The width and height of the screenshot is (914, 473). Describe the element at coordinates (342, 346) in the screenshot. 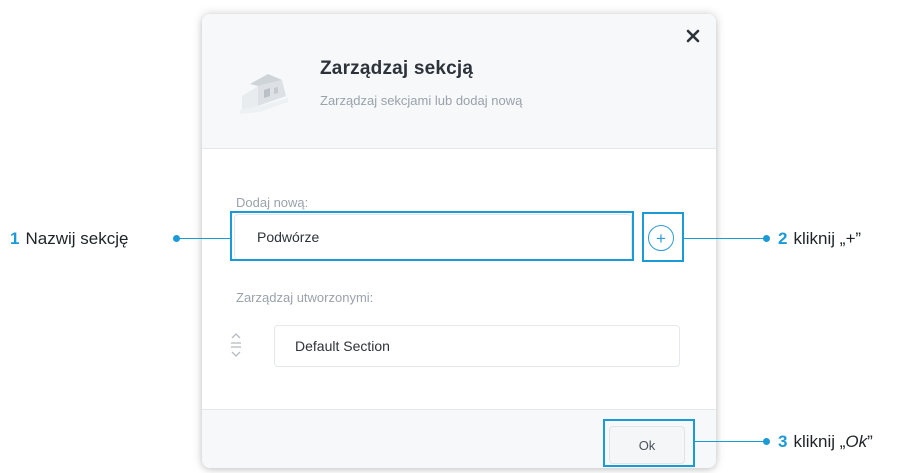

I see `section-item-name: Default Section` at that location.